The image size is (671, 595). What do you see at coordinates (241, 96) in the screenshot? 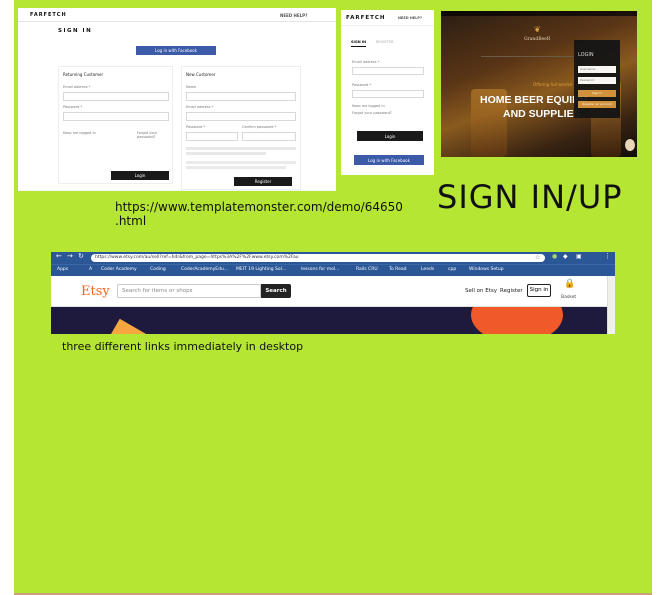
I see `name-input` at bounding box center [241, 96].